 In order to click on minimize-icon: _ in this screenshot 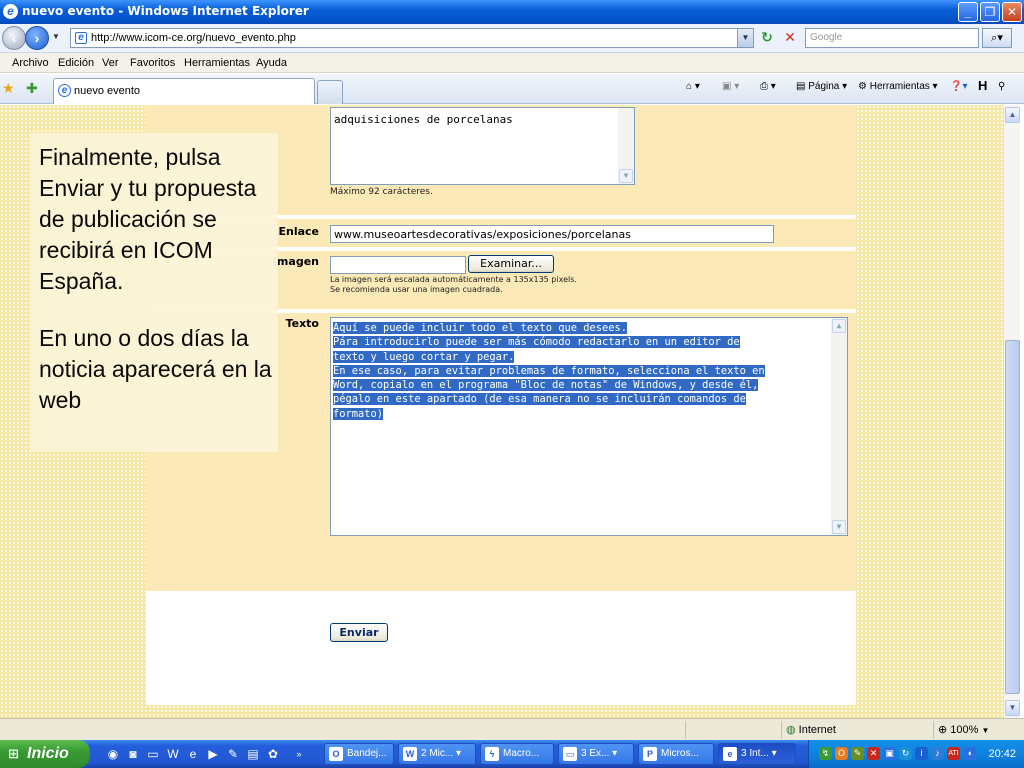, I will do `click(968, 12)`.